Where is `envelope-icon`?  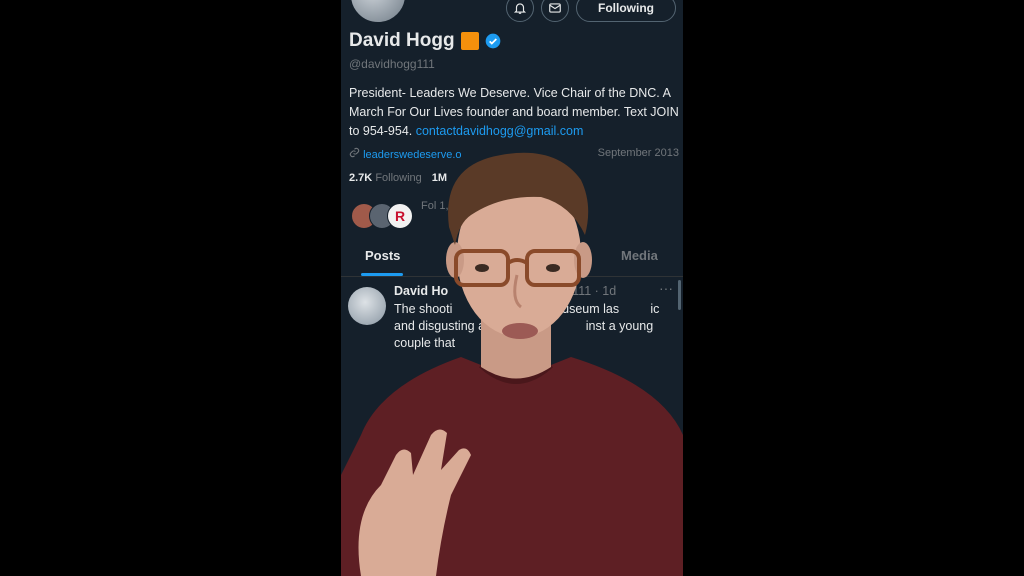 envelope-icon is located at coordinates (555, 8).